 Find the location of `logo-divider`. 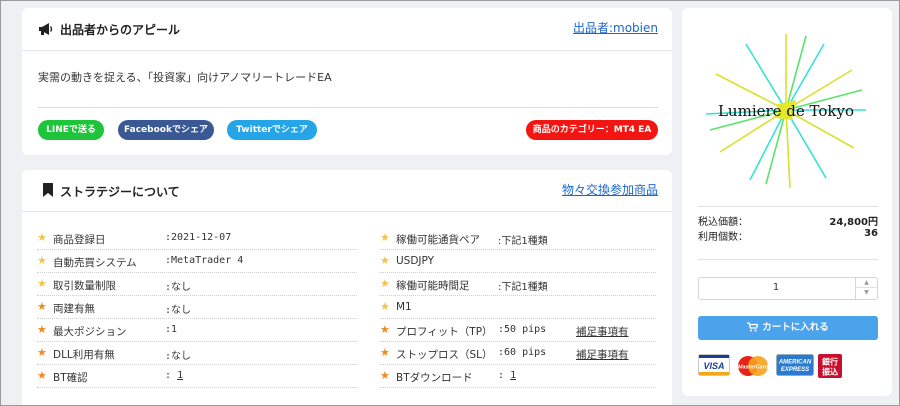

logo-divider is located at coordinates (788, 206).